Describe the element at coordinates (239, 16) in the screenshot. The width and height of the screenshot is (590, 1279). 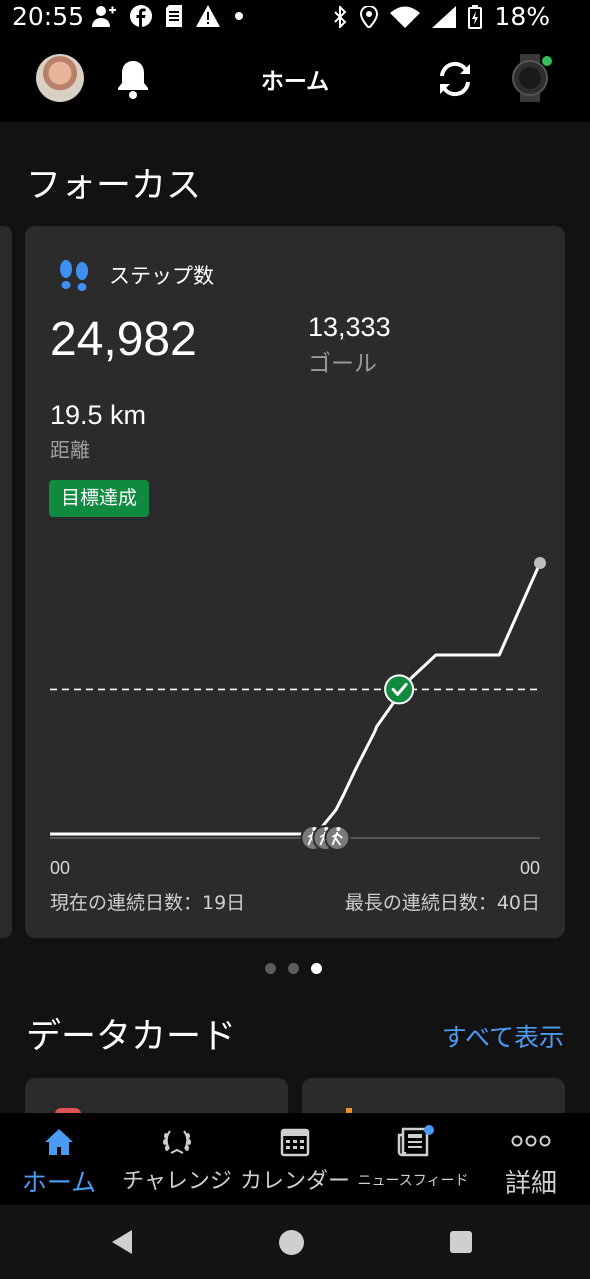
I see `dot-icon` at that location.